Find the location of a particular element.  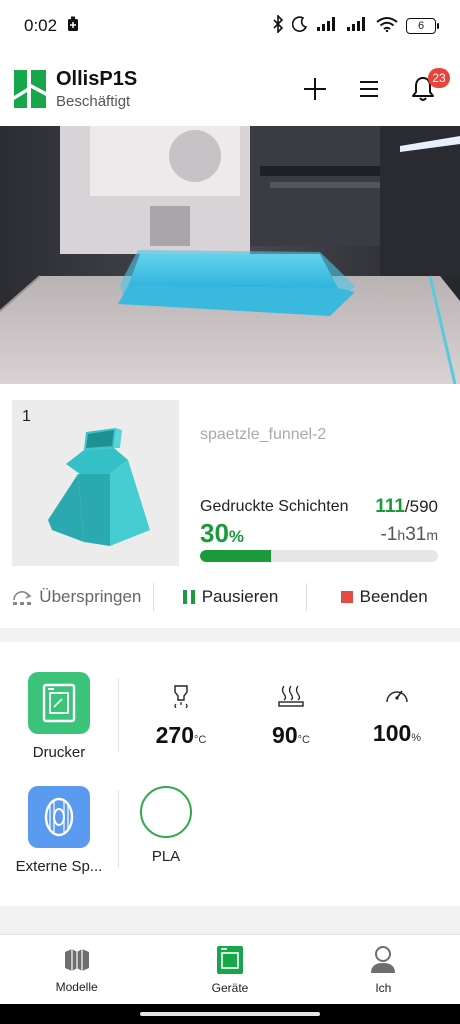

skip-button: Überspringen is located at coordinates (76, 597).